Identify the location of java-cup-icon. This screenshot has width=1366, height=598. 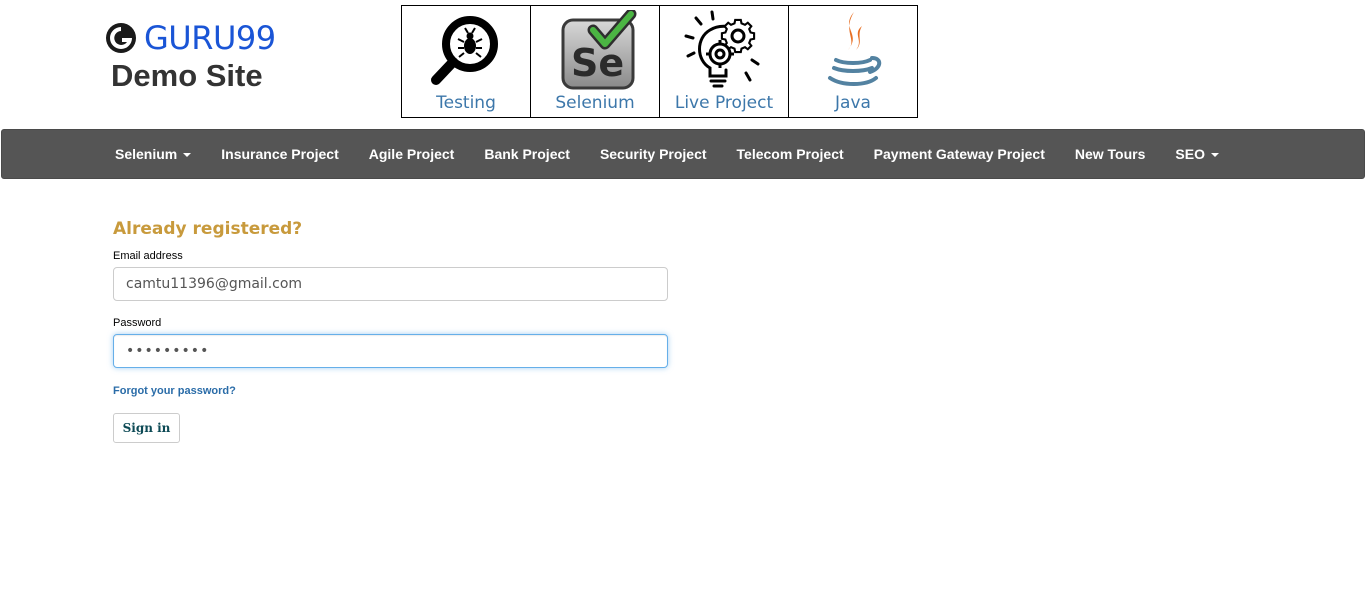
(855, 49).